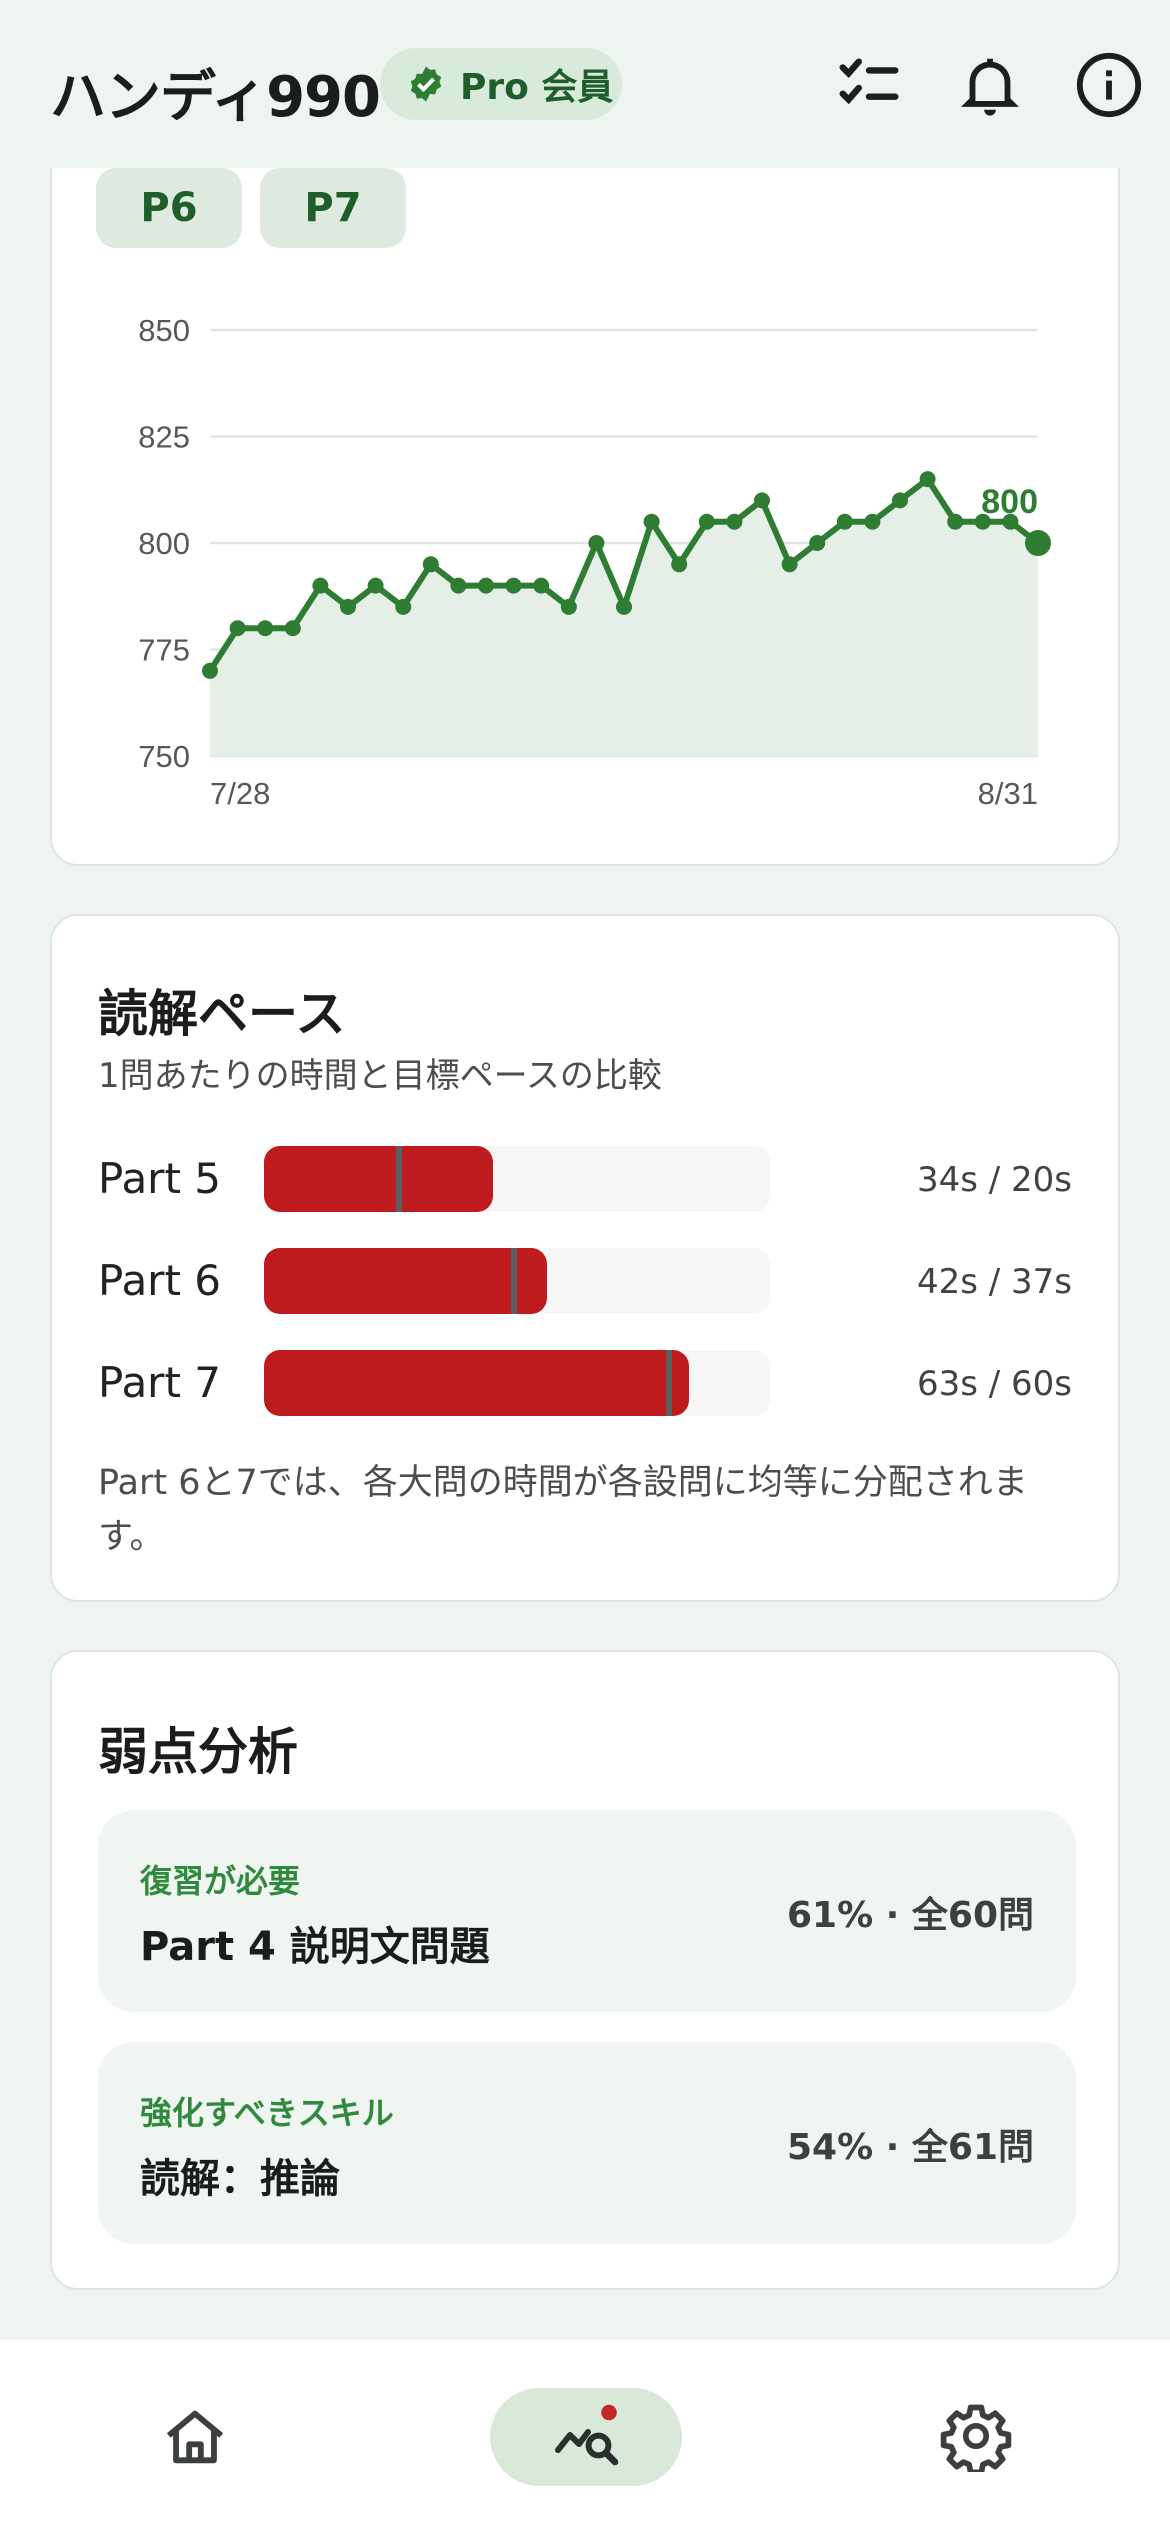 The width and height of the screenshot is (1170, 2532). I want to click on app-header: ハンディ990 Pro 会員, so click(585, 84).